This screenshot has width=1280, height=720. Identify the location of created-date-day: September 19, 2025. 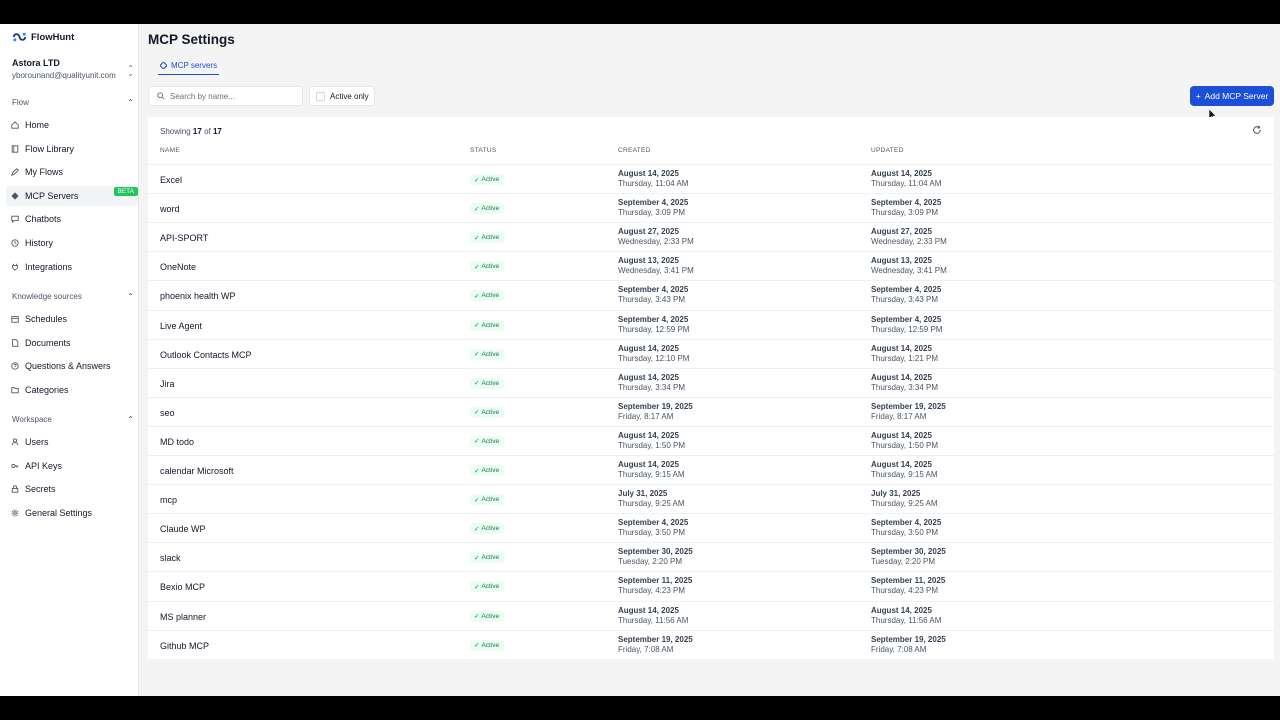
(655, 406).